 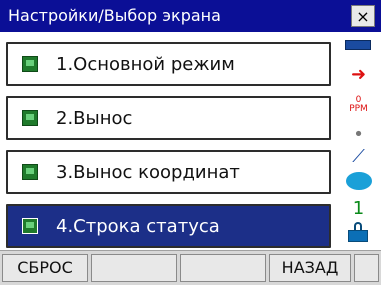 I want to click on softkey-back: НАЗАД, so click(x=310, y=268).